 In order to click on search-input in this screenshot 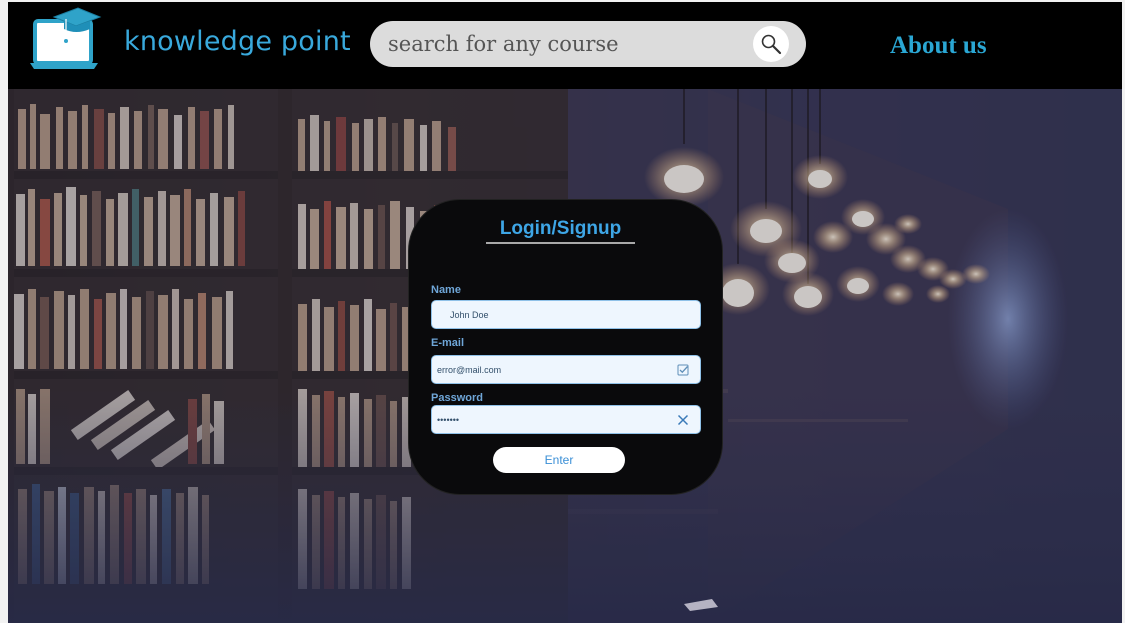, I will do `click(568, 44)`.